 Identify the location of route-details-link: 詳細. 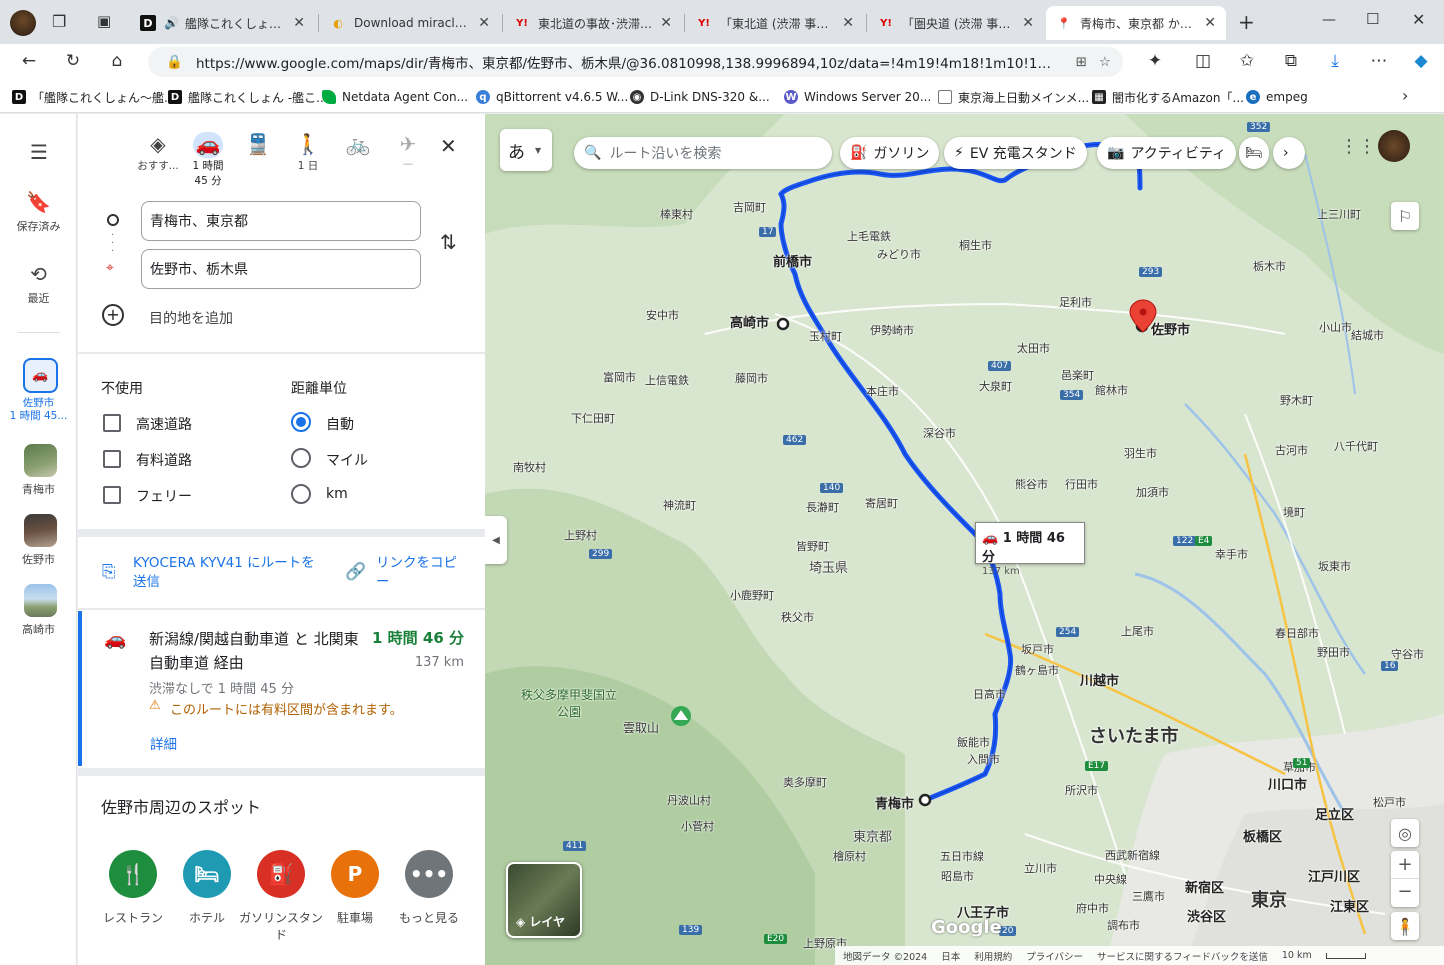
(163, 743).